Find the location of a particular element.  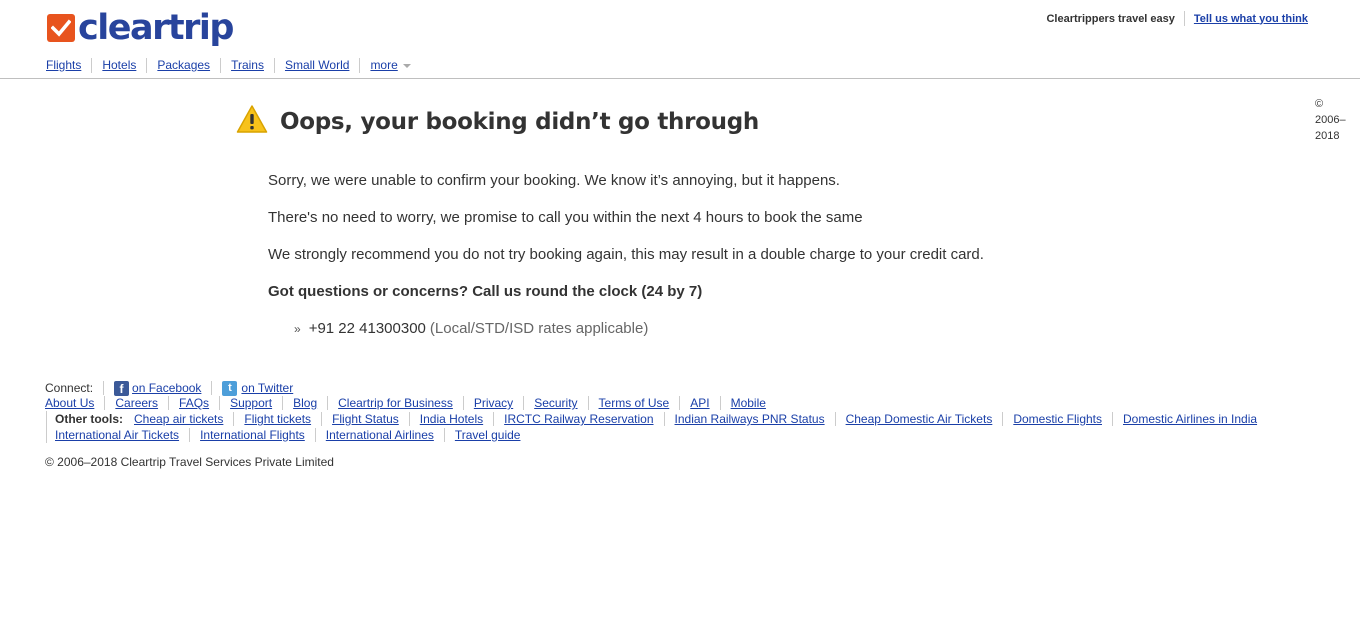

footer-link-api: API is located at coordinates (699, 403).